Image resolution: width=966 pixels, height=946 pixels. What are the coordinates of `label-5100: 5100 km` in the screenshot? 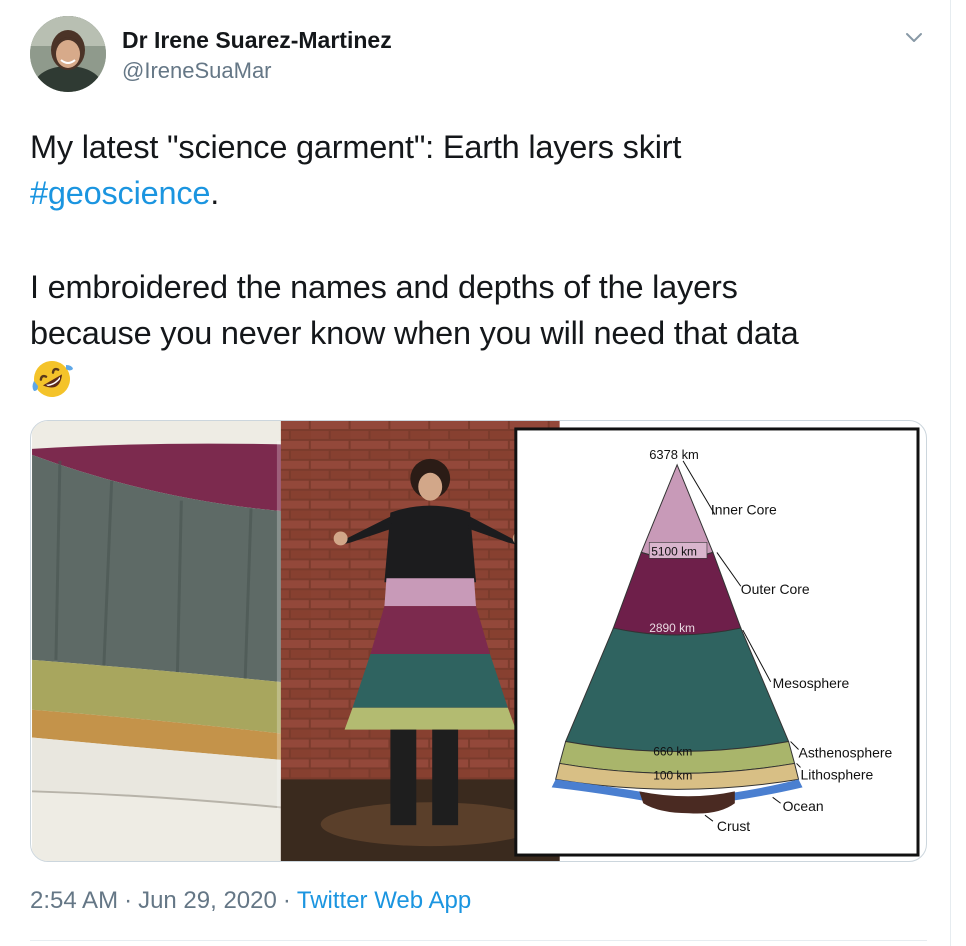 It's located at (674, 551).